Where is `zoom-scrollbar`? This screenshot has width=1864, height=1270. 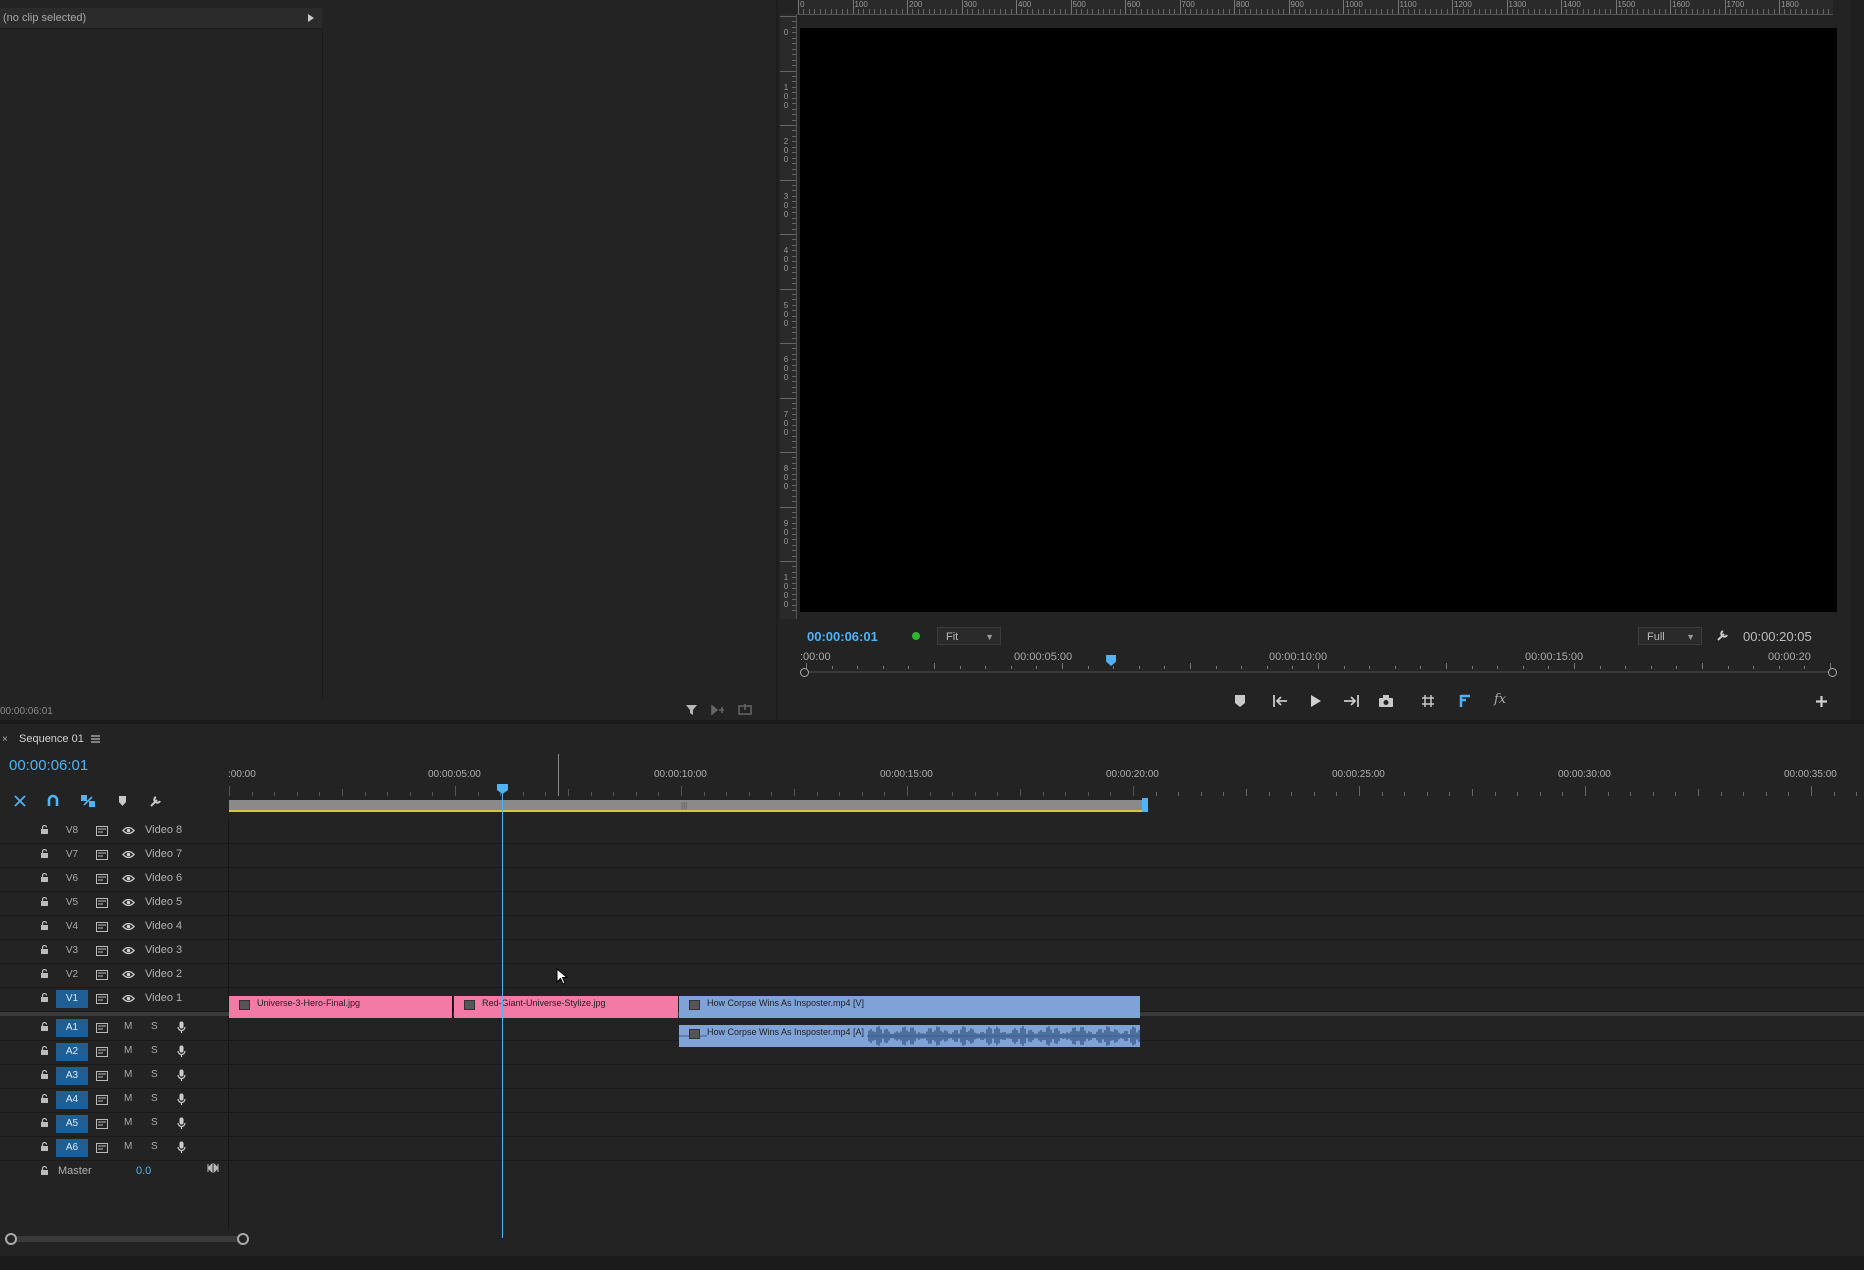
zoom-scrollbar is located at coordinates (126, 1239).